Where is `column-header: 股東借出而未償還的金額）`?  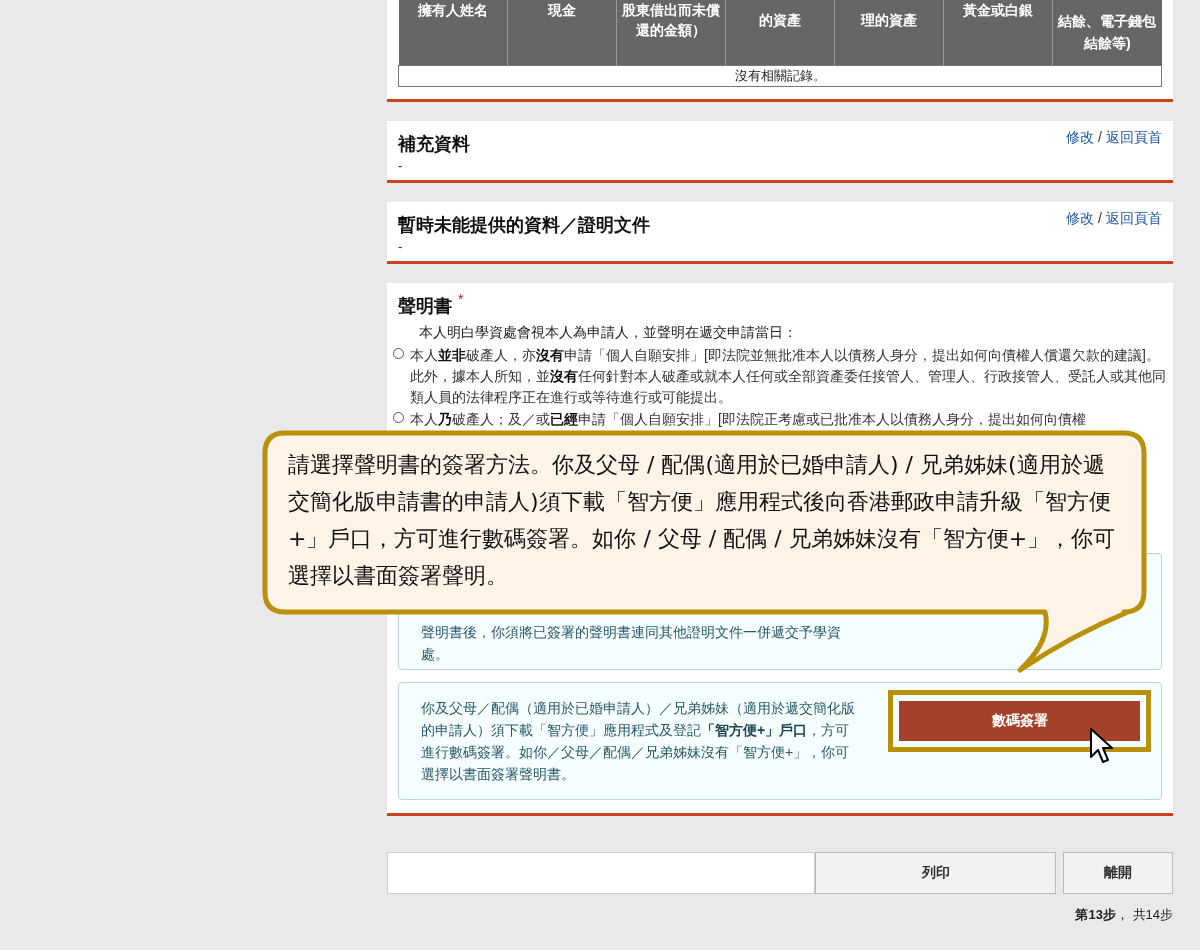
column-header: 股東借出而未償還的金額） is located at coordinates (671, 33).